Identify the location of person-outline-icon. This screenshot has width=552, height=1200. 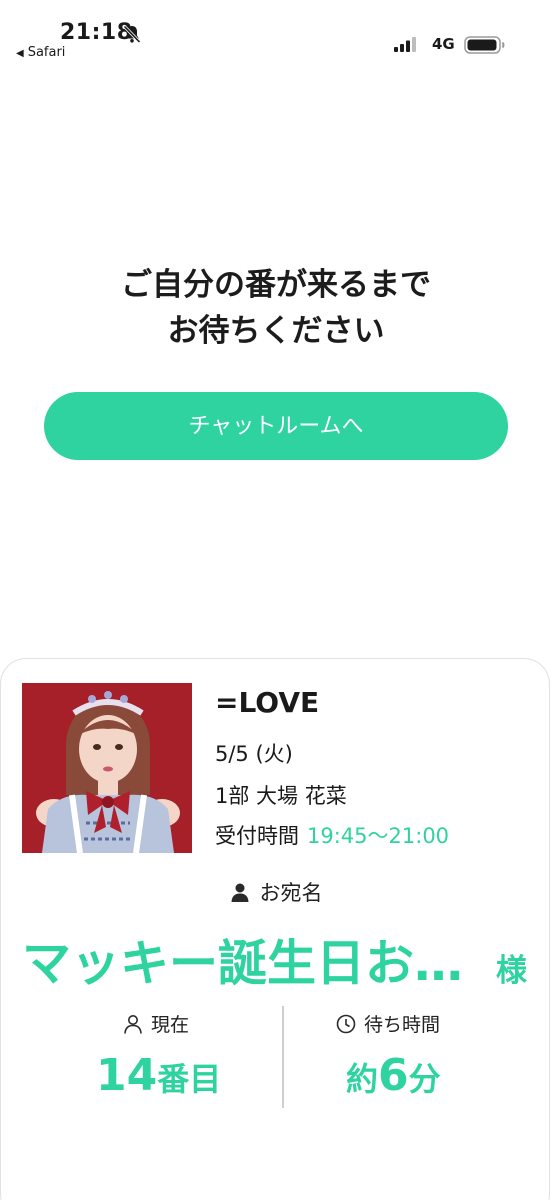
(133, 1024).